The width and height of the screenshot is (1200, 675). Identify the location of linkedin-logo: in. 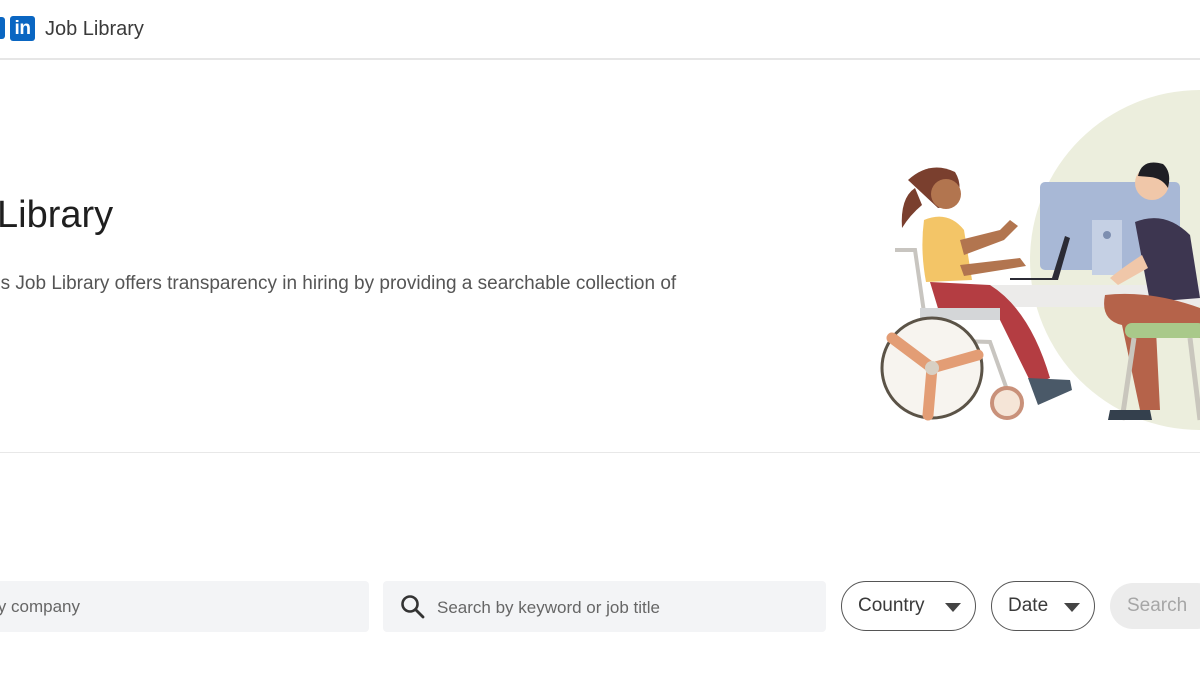
(22, 28).